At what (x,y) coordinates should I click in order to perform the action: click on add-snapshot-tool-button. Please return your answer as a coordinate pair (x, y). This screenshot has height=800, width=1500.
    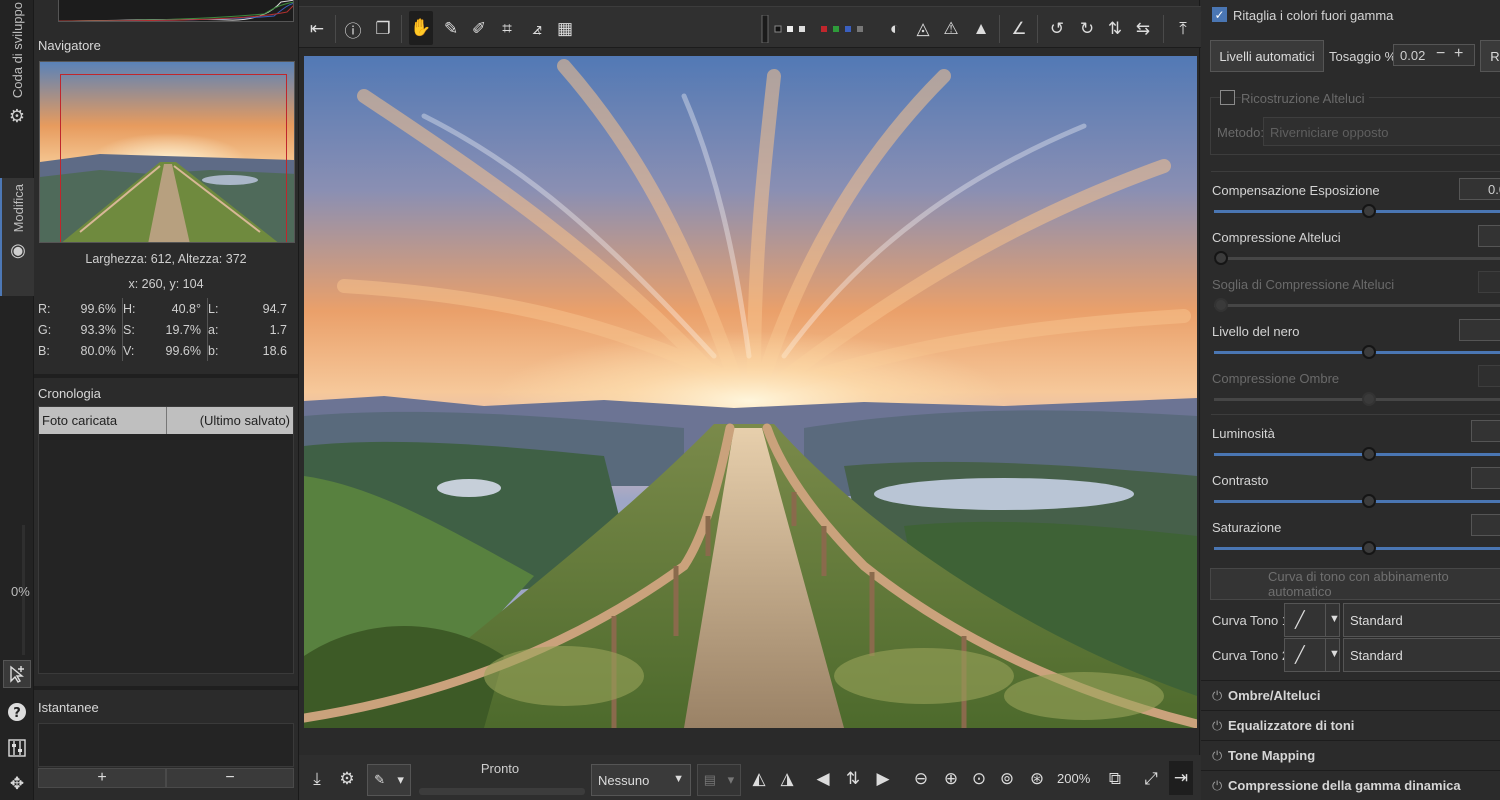
    Looking at the image, I should click on (17, 674).